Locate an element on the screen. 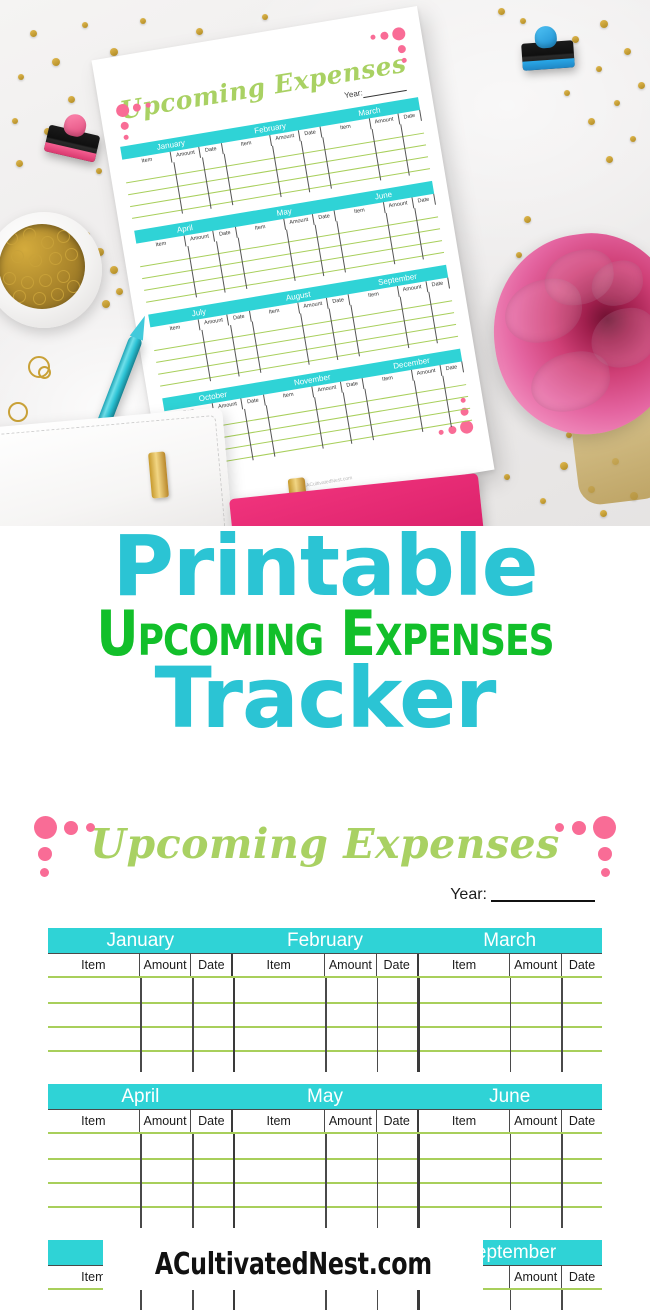 The height and width of the screenshot is (1310, 650). month-header-row: January February March is located at coordinates (325, 941).